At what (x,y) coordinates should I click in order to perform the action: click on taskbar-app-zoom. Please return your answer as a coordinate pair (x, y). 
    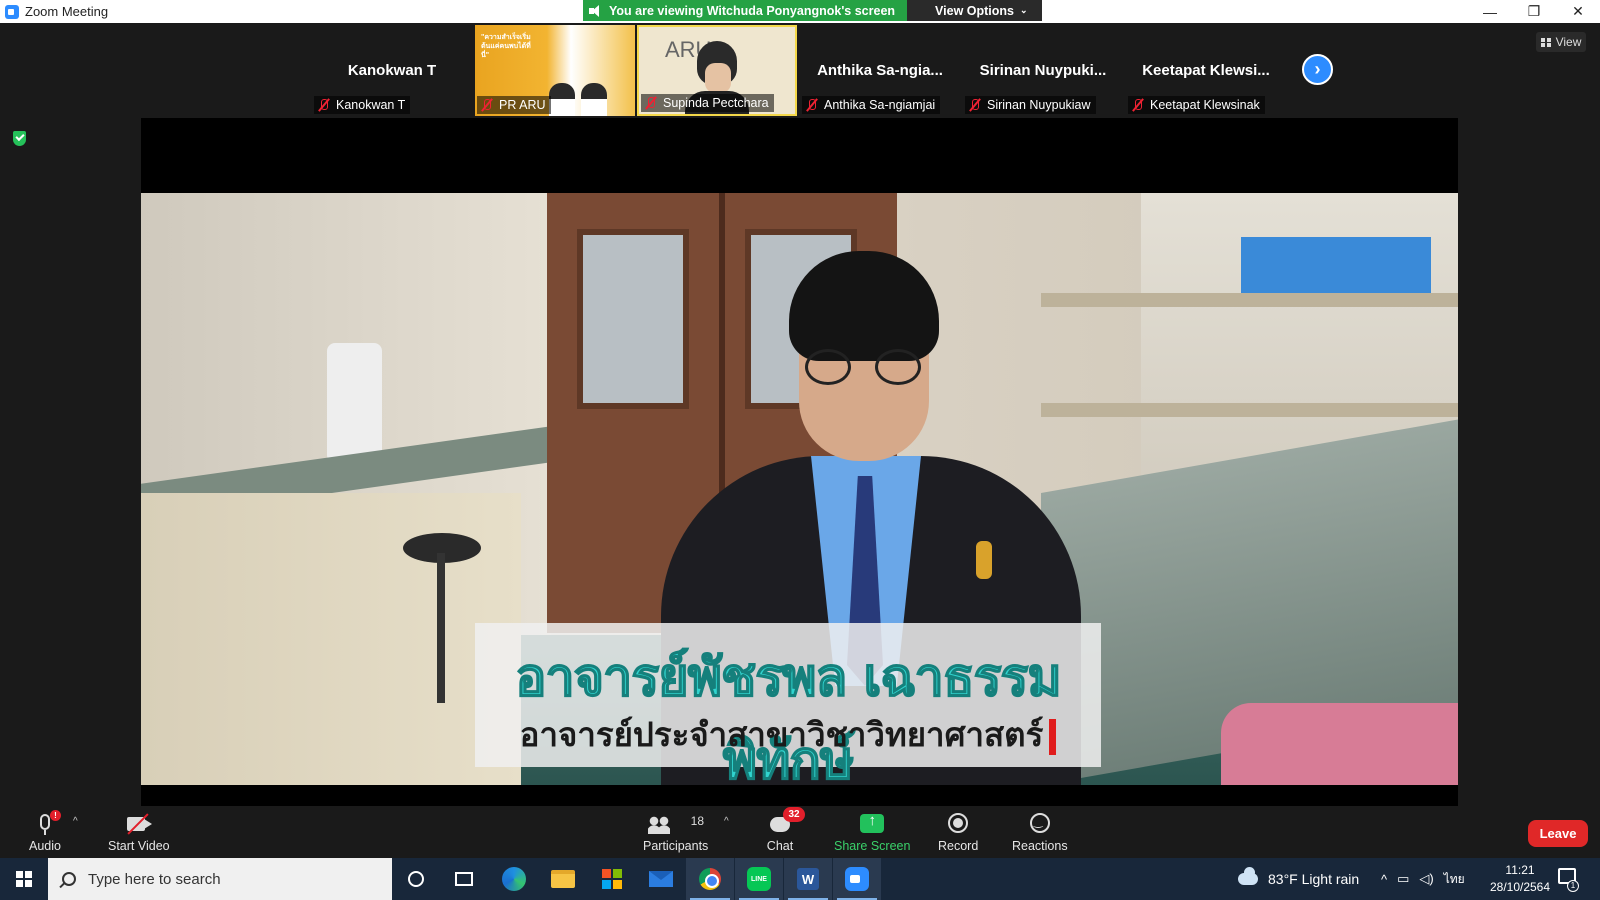
    Looking at the image, I should click on (857, 879).